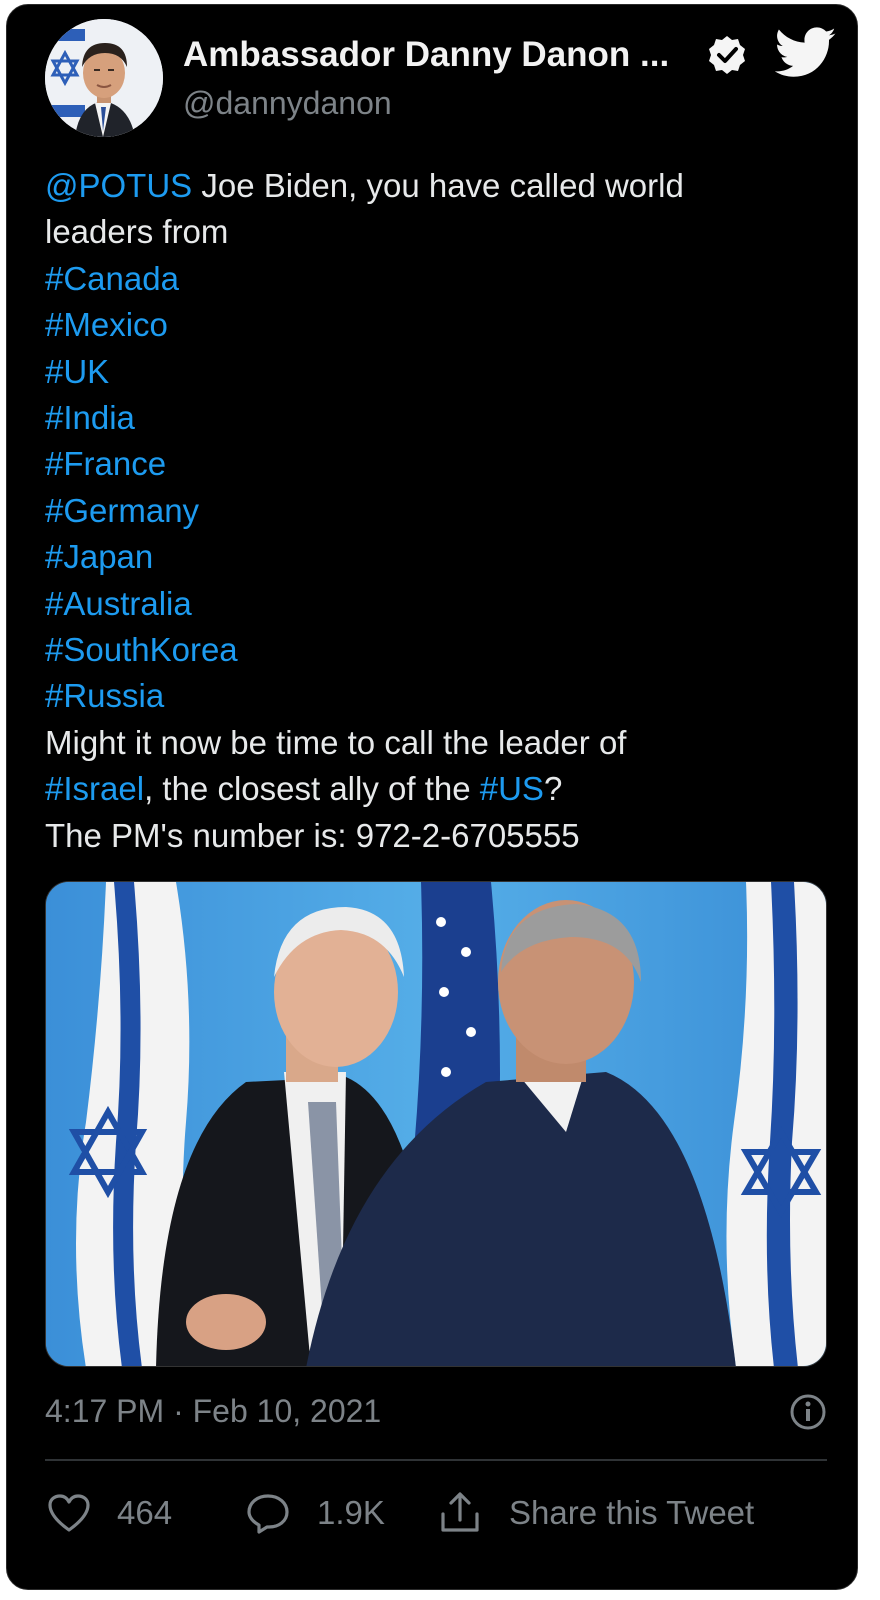  I want to click on share-upload-icon, so click(460, 1512).